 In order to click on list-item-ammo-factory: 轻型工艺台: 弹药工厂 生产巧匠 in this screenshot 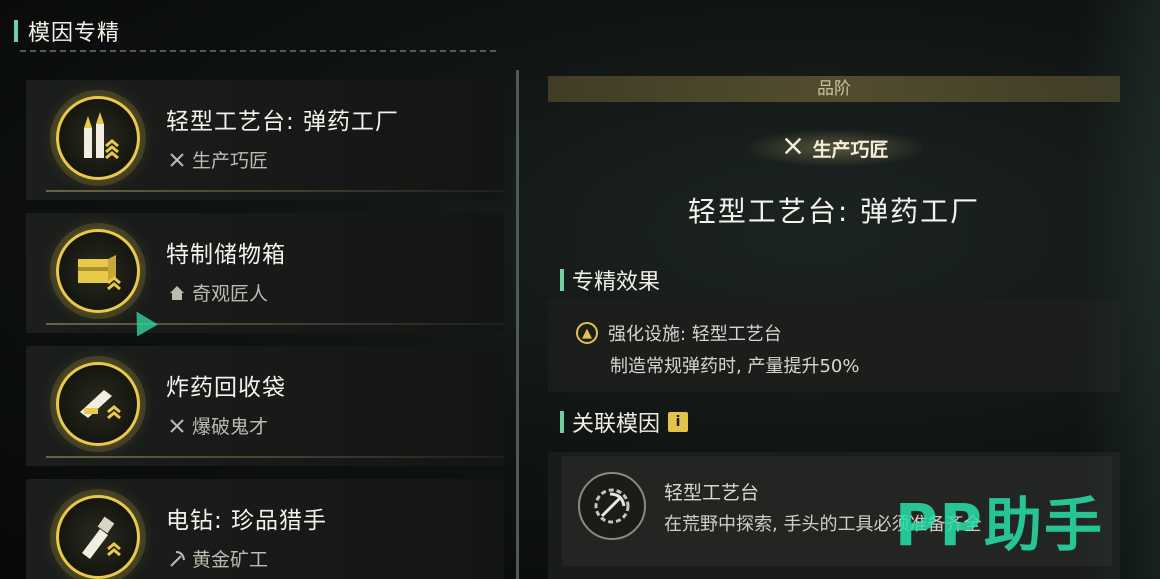, I will do `click(265, 140)`.